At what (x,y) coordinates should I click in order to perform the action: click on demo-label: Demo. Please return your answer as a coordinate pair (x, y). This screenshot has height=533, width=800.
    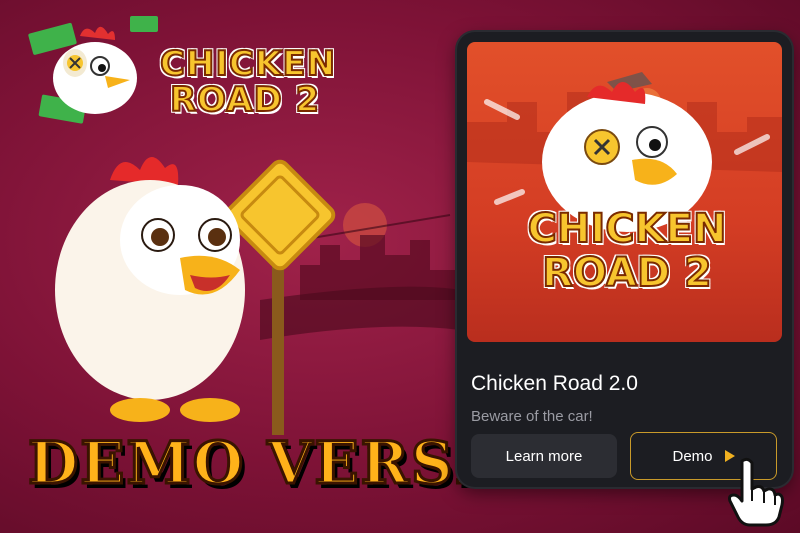
    Looking at the image, I should click on (692, 456).